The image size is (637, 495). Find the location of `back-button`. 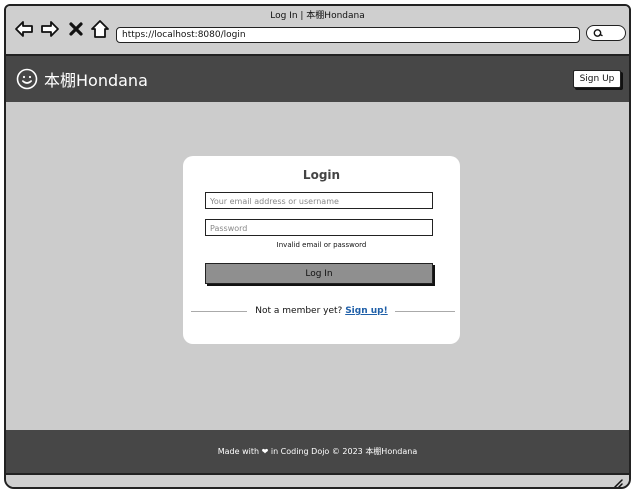

back-button is located at coordinates (24, 29).